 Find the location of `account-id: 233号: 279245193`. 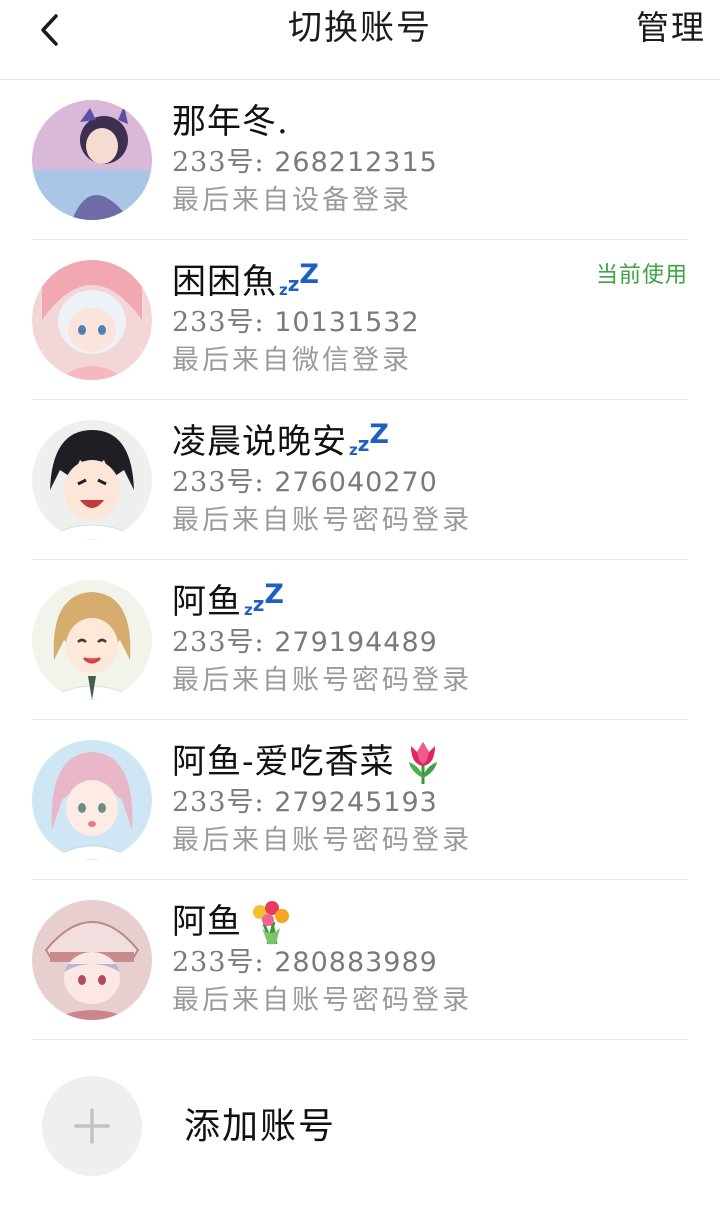

account-id: 233号: 279245193 is located at coordinates (372, 805).